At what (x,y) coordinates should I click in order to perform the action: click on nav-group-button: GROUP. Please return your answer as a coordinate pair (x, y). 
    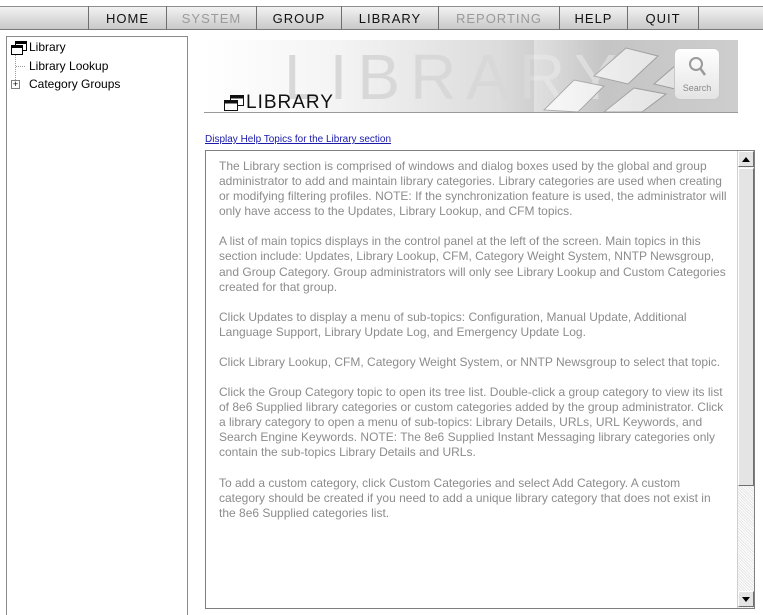
    Looking at the image, I should click on (298, 18).